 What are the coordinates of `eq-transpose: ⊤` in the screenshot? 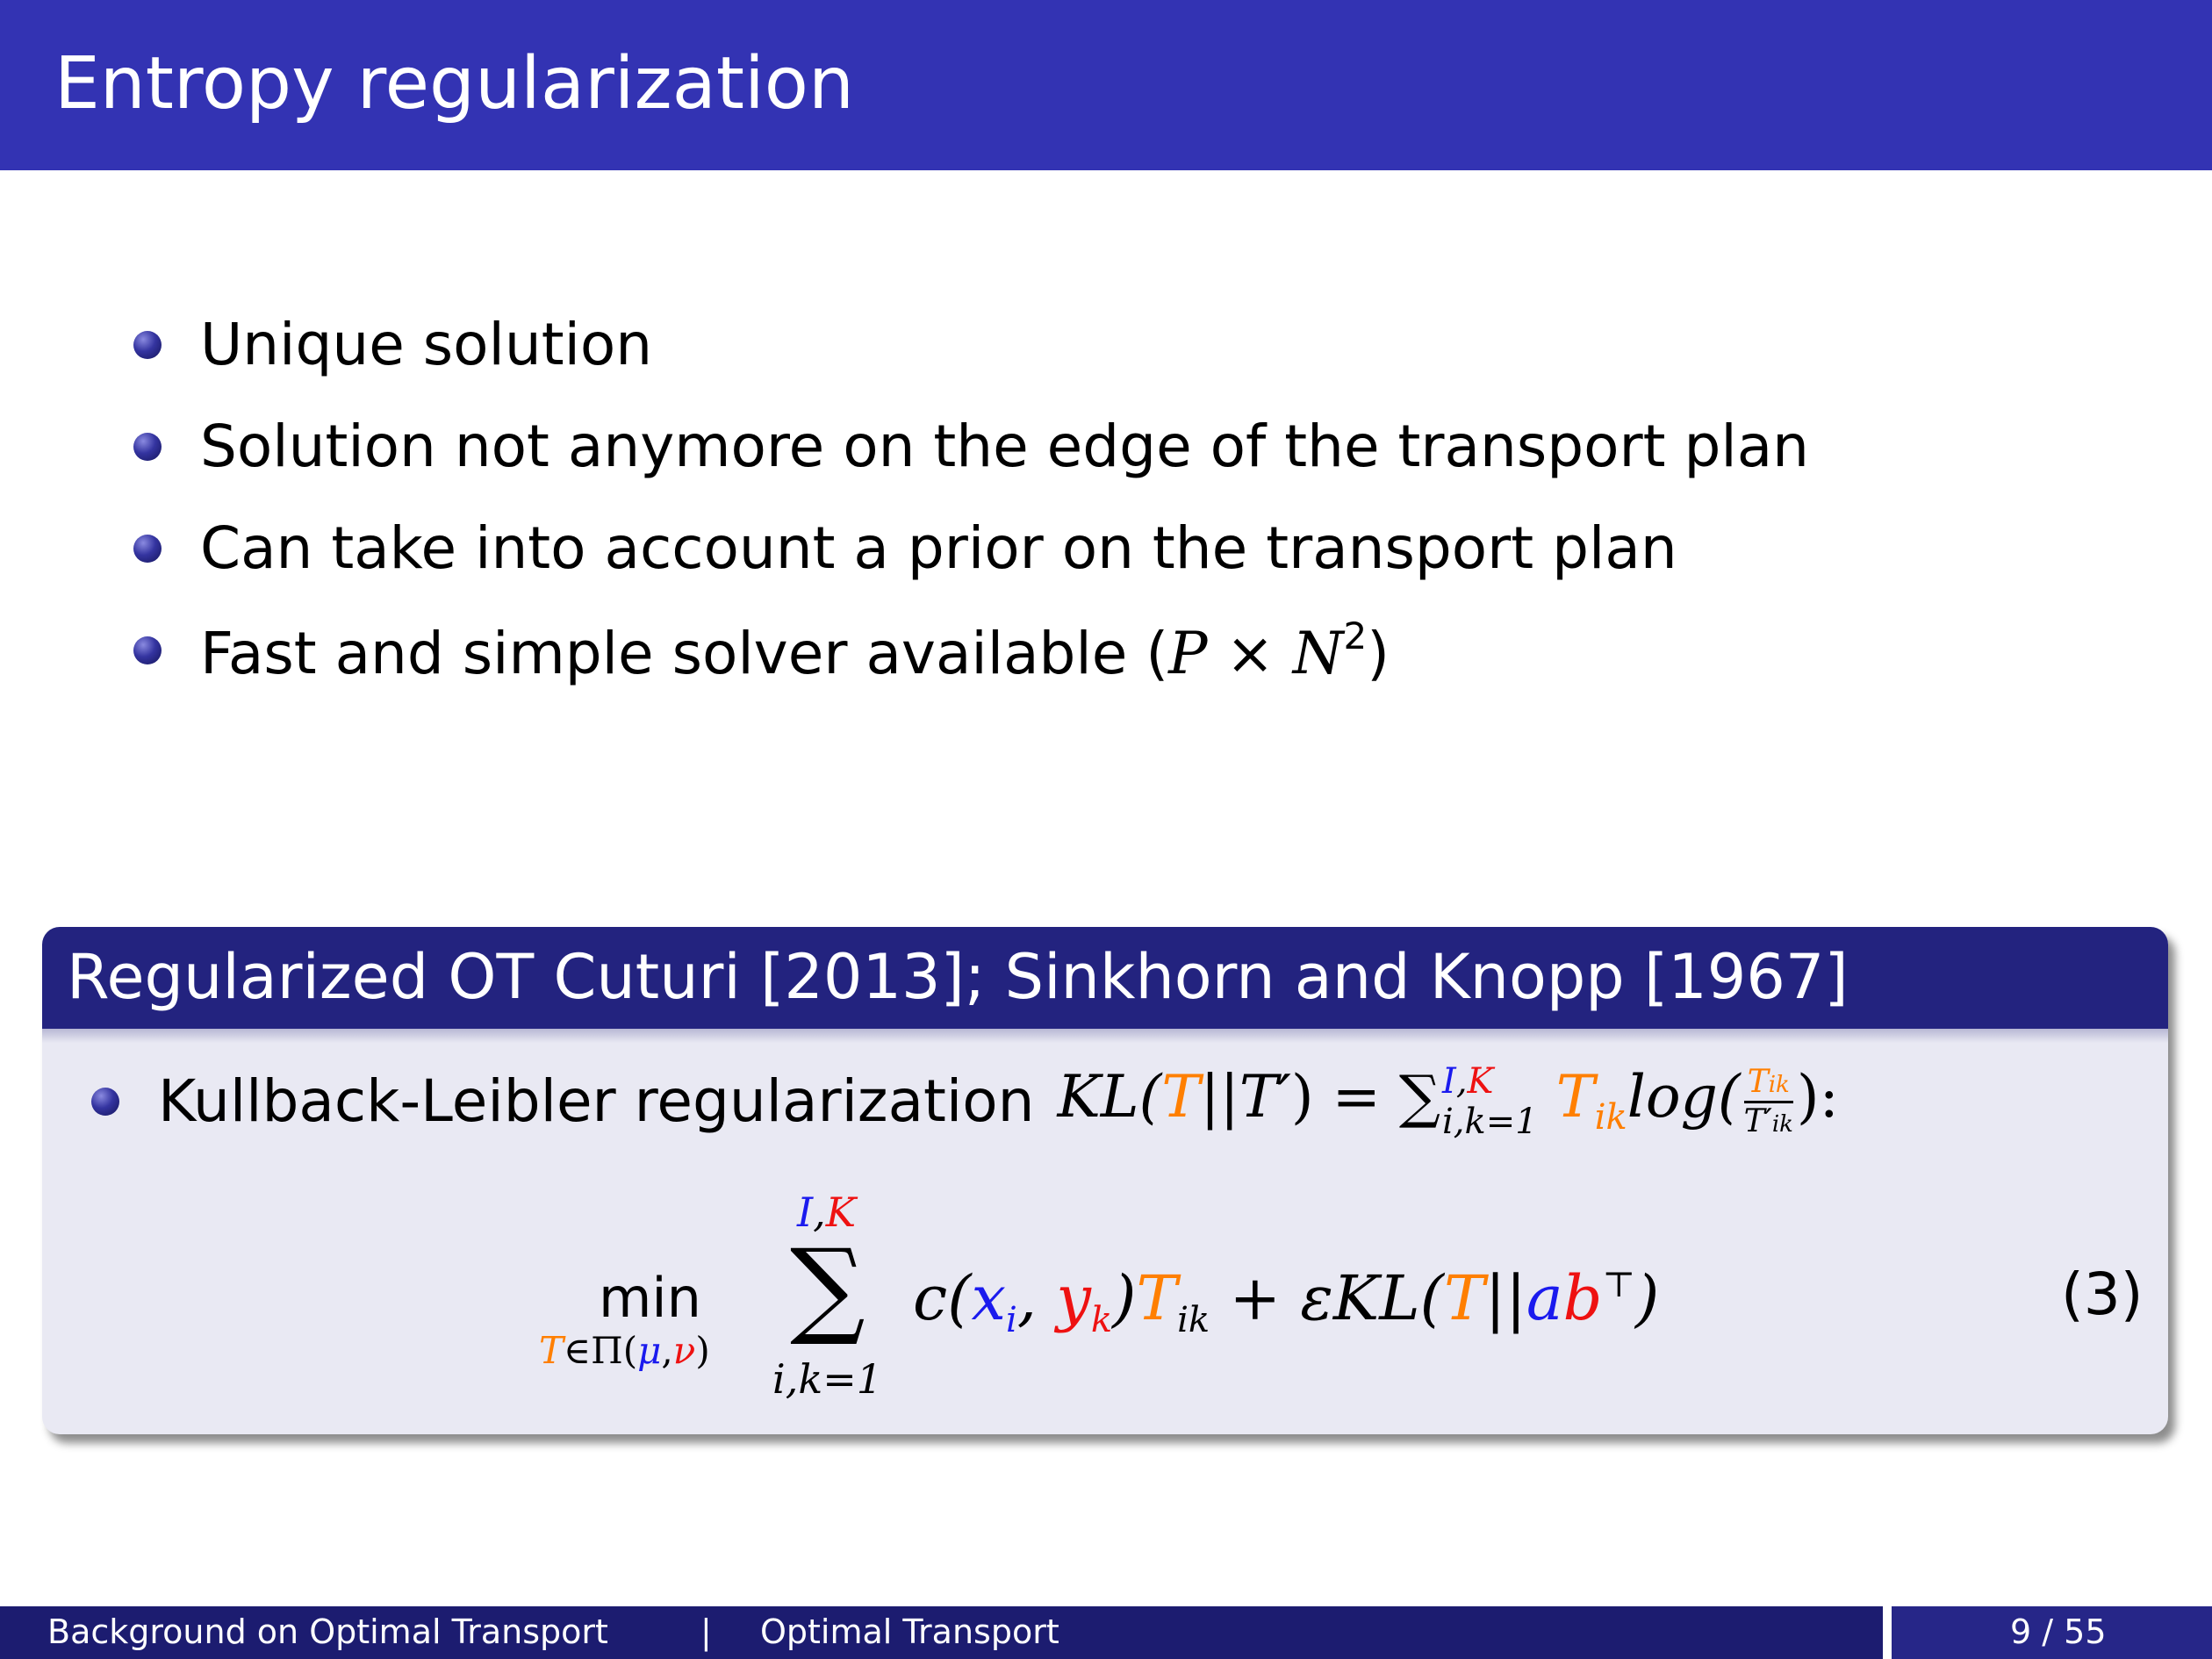 It's located at (1619, 1285).